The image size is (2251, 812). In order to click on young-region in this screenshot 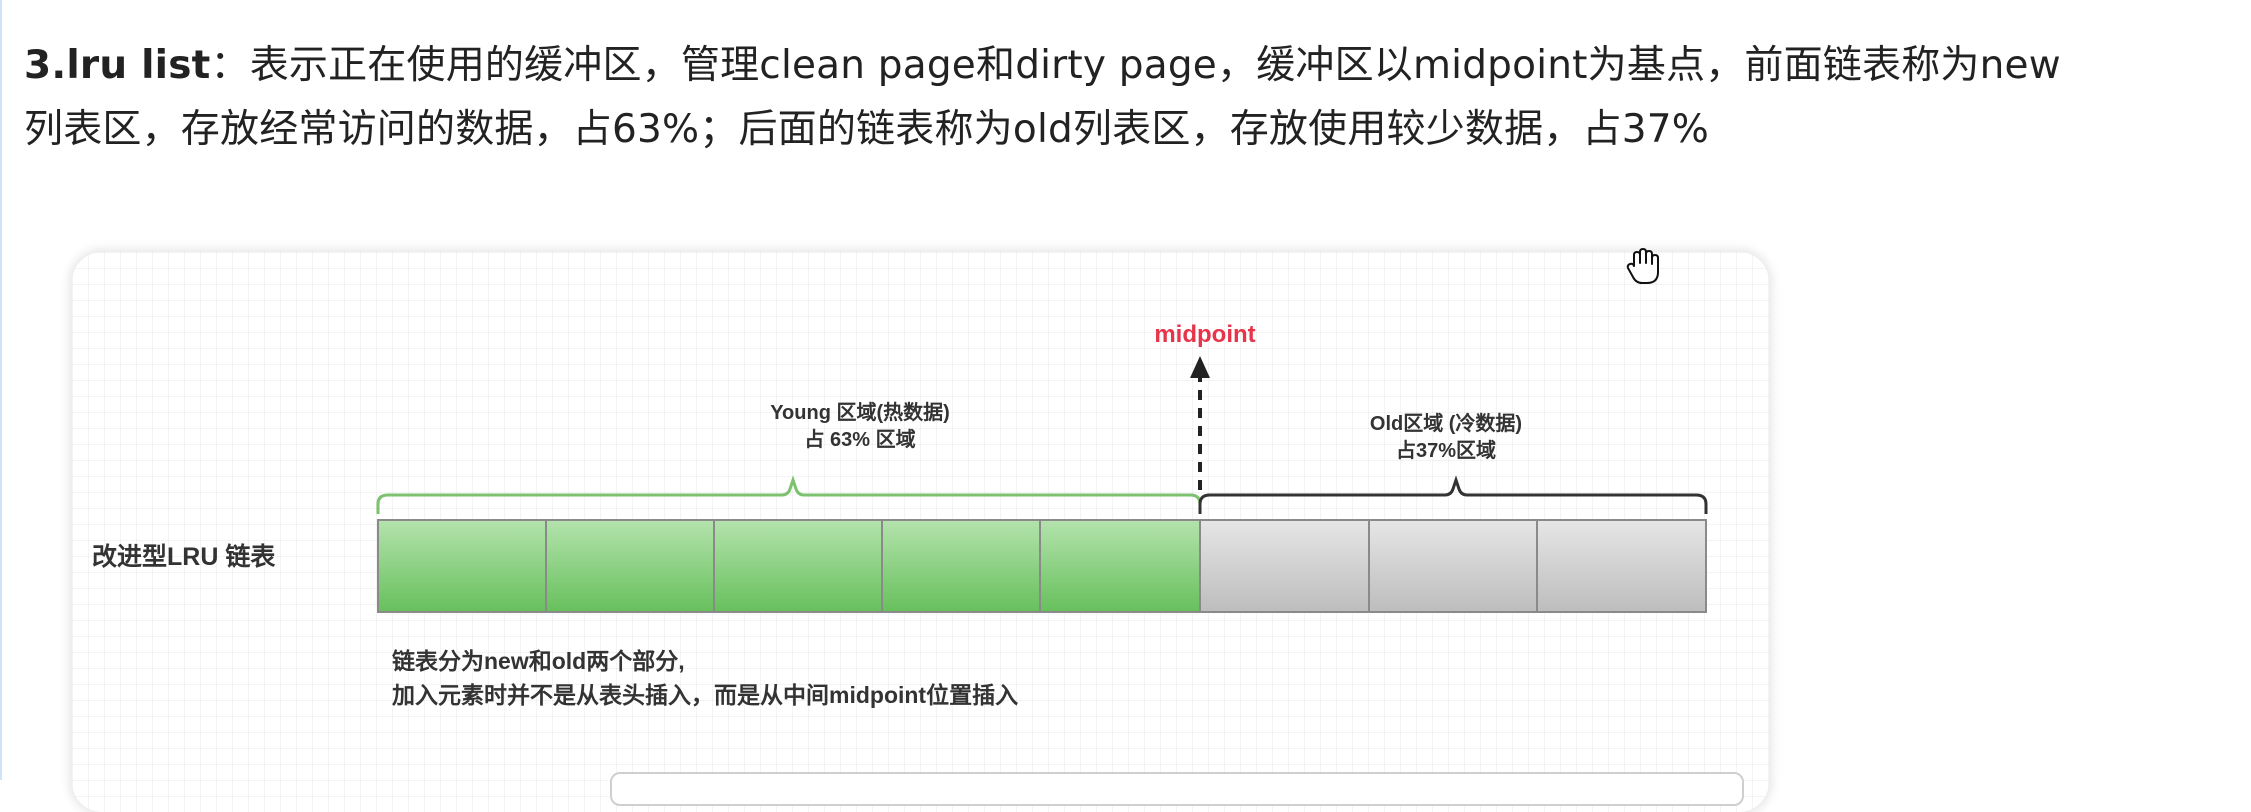, I will do `click(789, 566)`.